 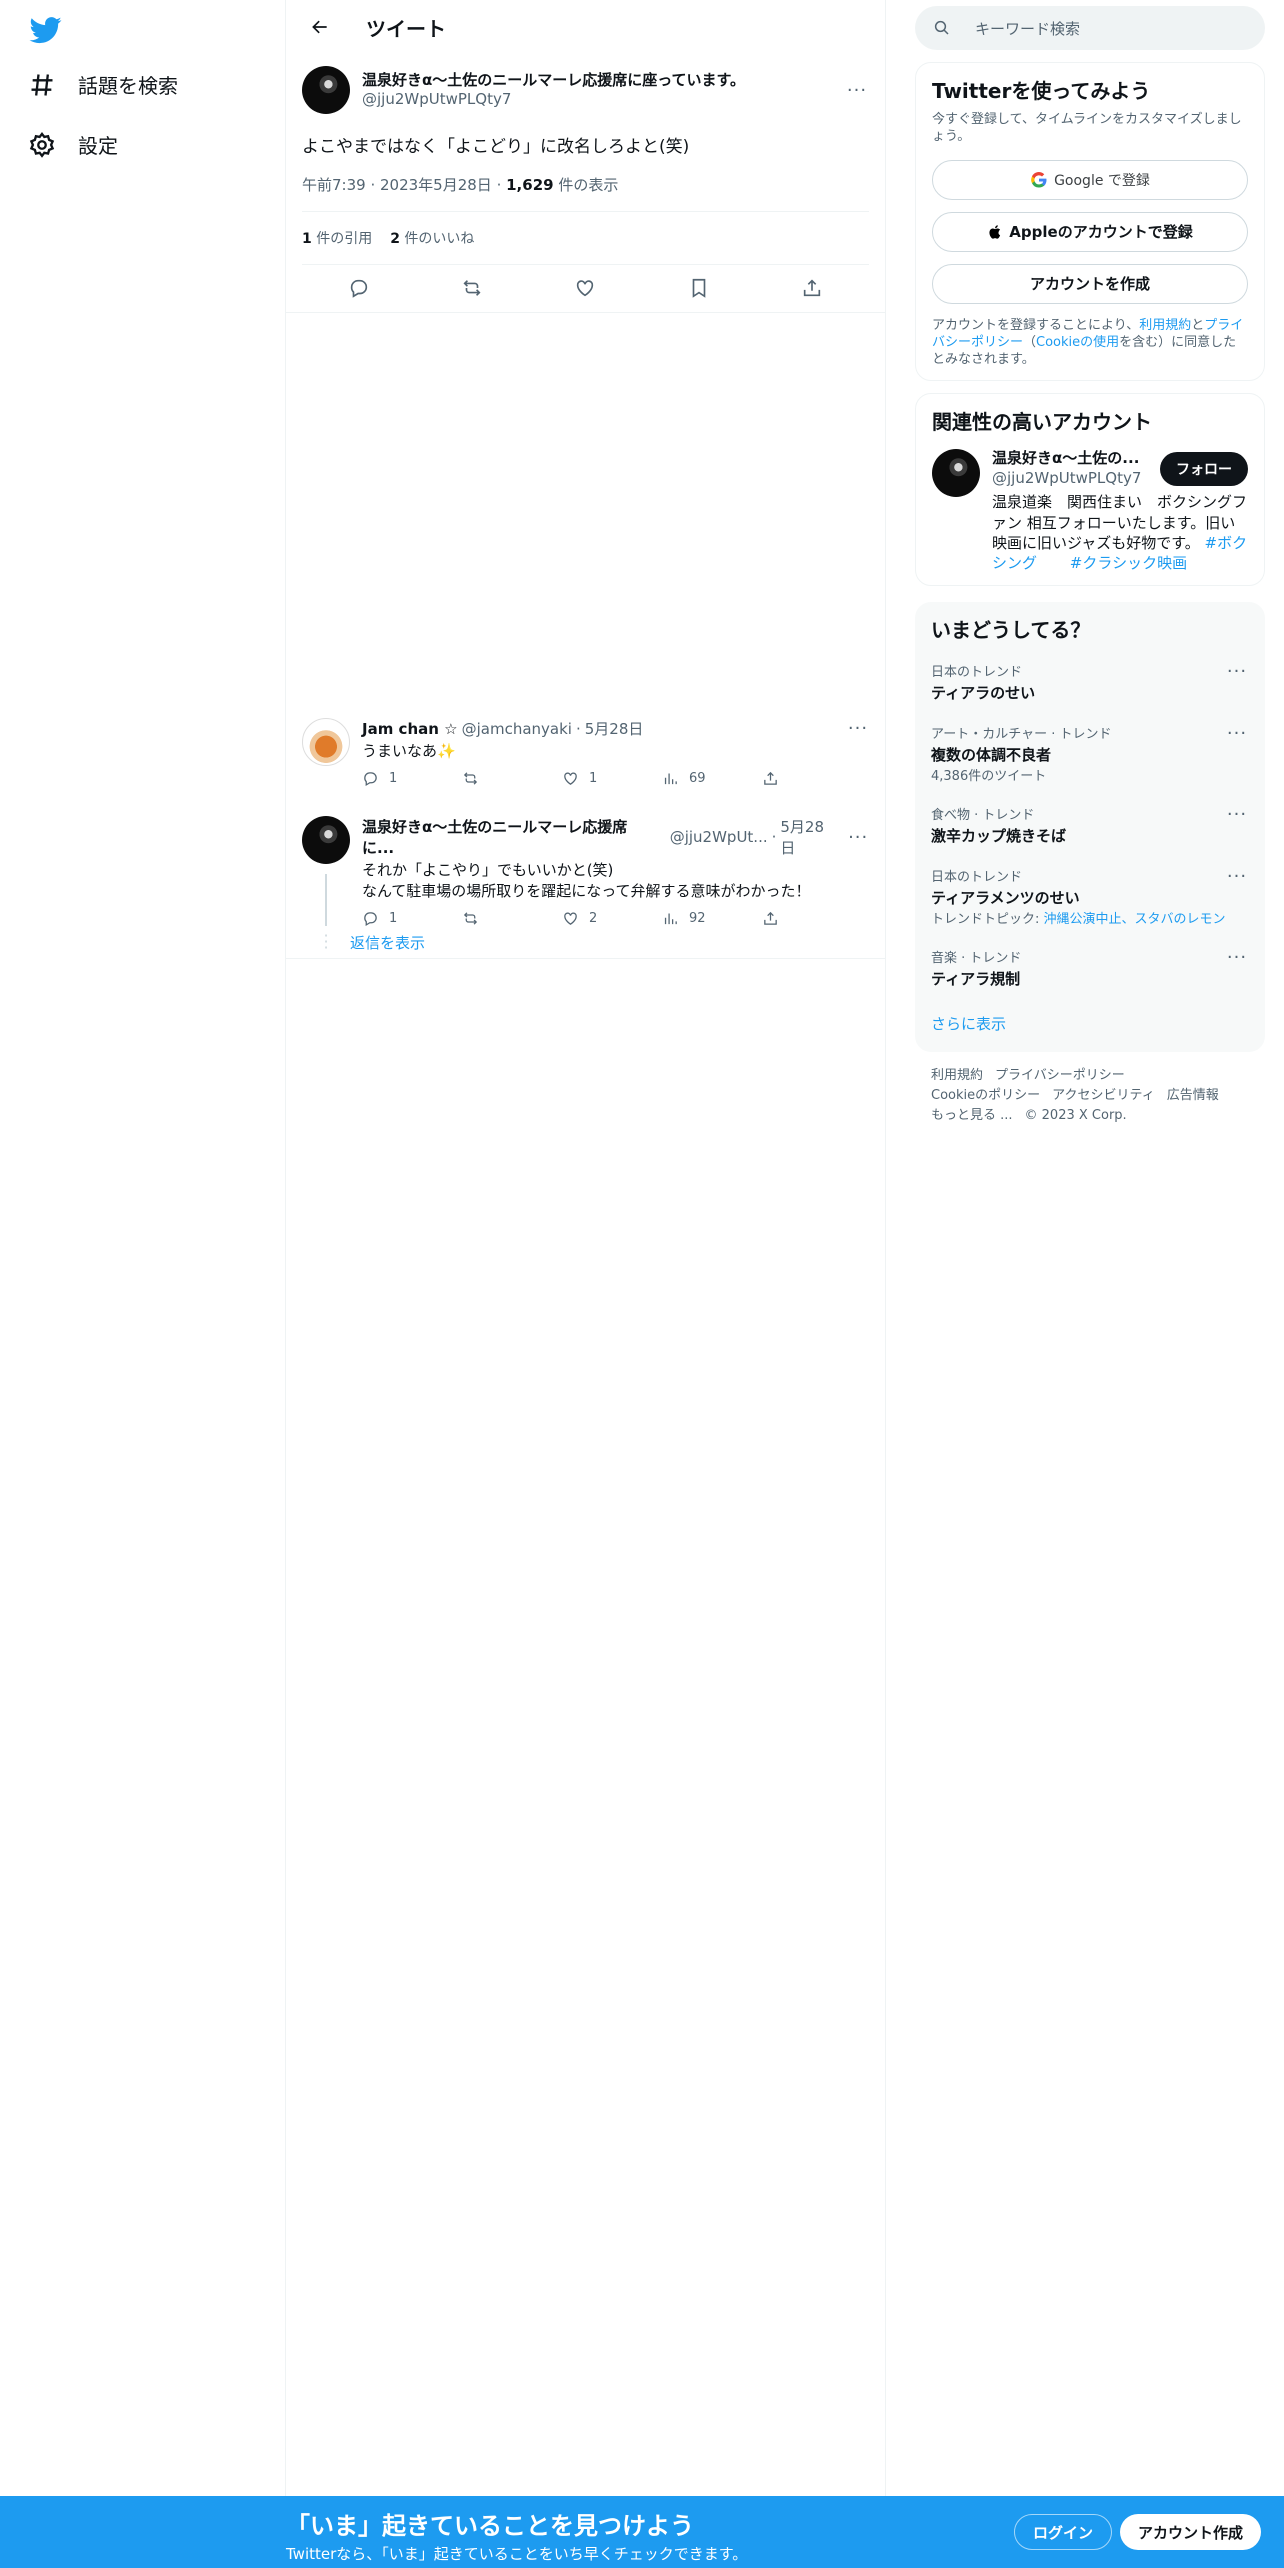 What do you see at coordinates (73, 144) in the screenshot?
I see `nav-settings: 設定` at bounding box center [73, 144].